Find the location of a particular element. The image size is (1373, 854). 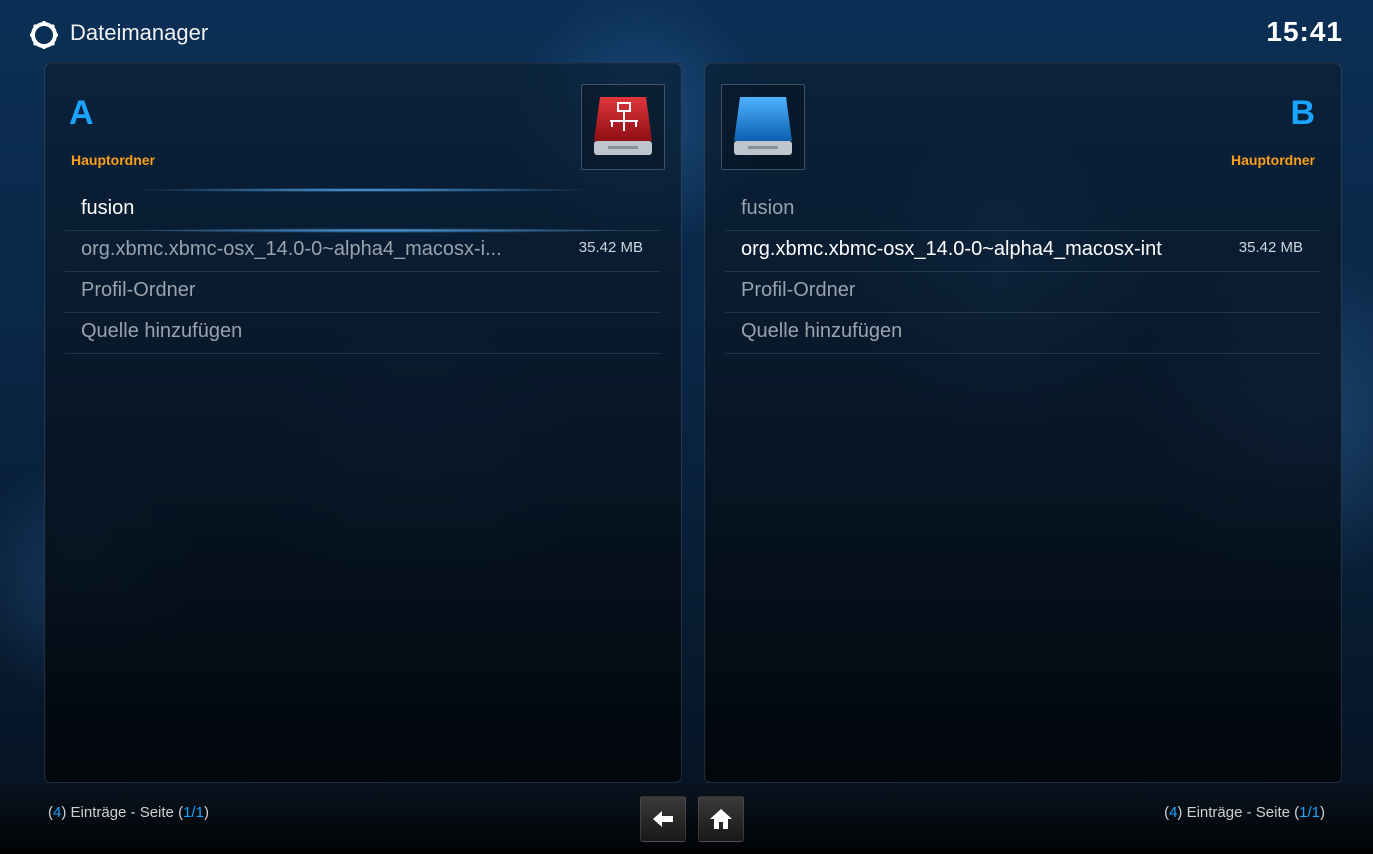

network-drive-icon is located at coordinates (623, 127).